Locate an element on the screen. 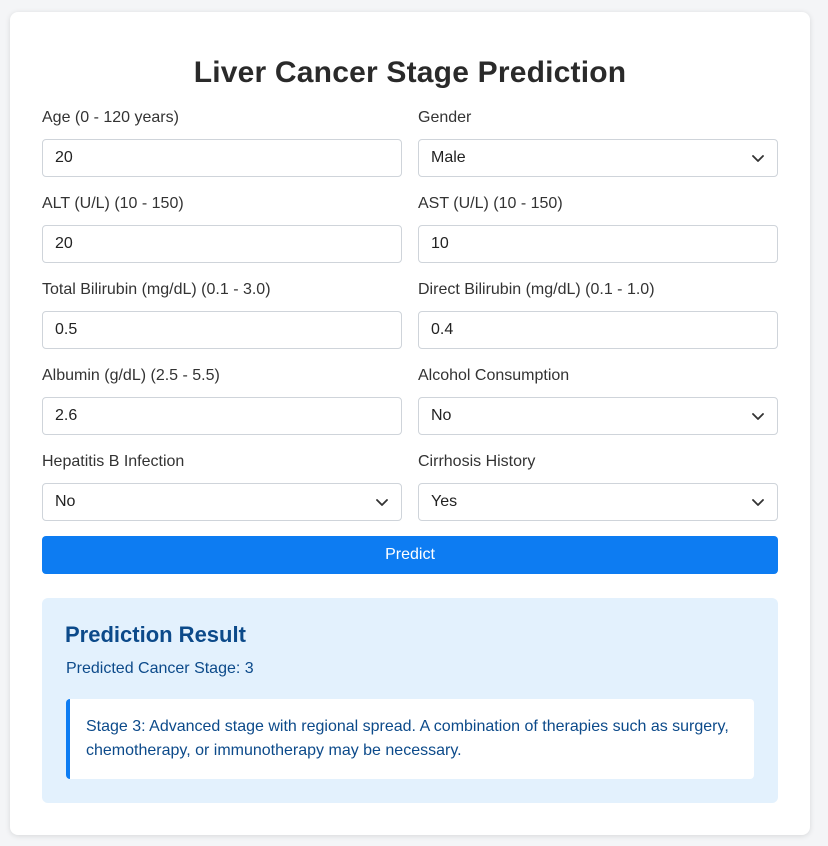 The image size is (828, 846). hepatitis-b-field: Hepatitis B Infection No is located at coordinates (222, 486).